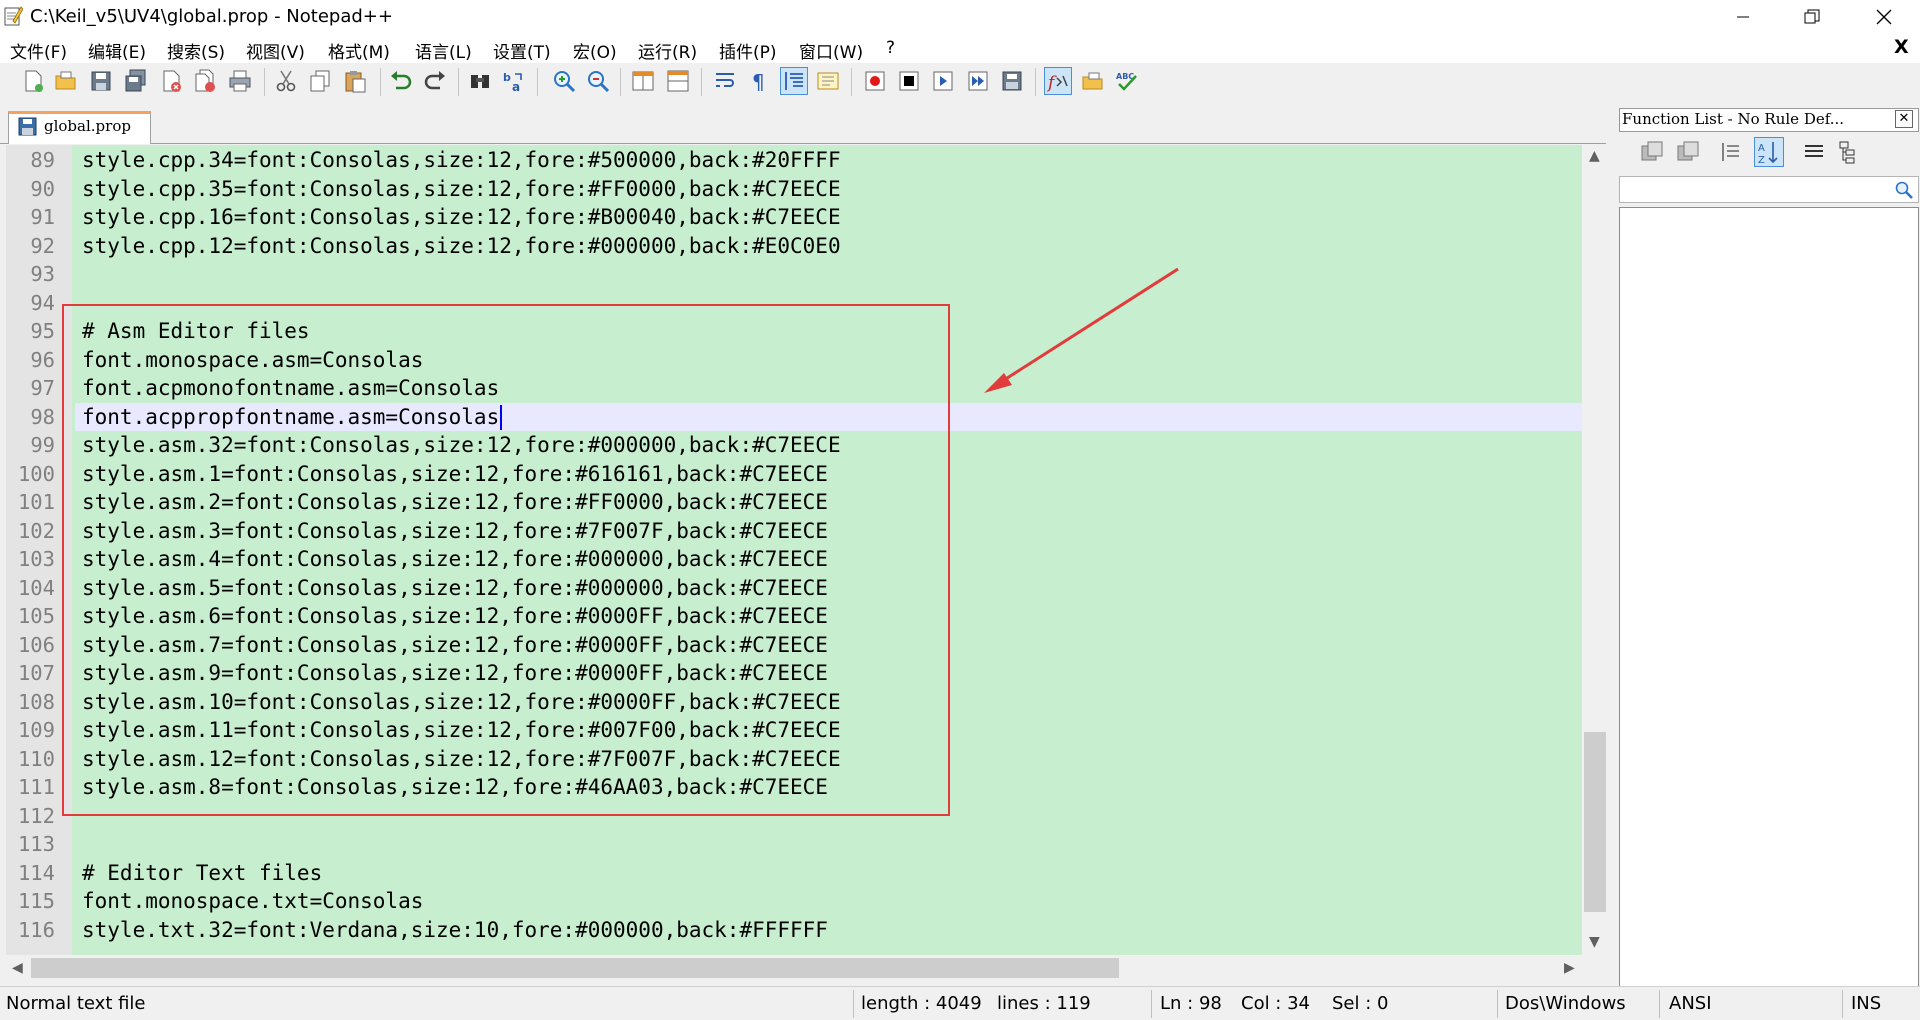  What do you see at coordinates (943, 81) in the screenshot?
I see `play-macro-icon` at bounding box center [943, 81].